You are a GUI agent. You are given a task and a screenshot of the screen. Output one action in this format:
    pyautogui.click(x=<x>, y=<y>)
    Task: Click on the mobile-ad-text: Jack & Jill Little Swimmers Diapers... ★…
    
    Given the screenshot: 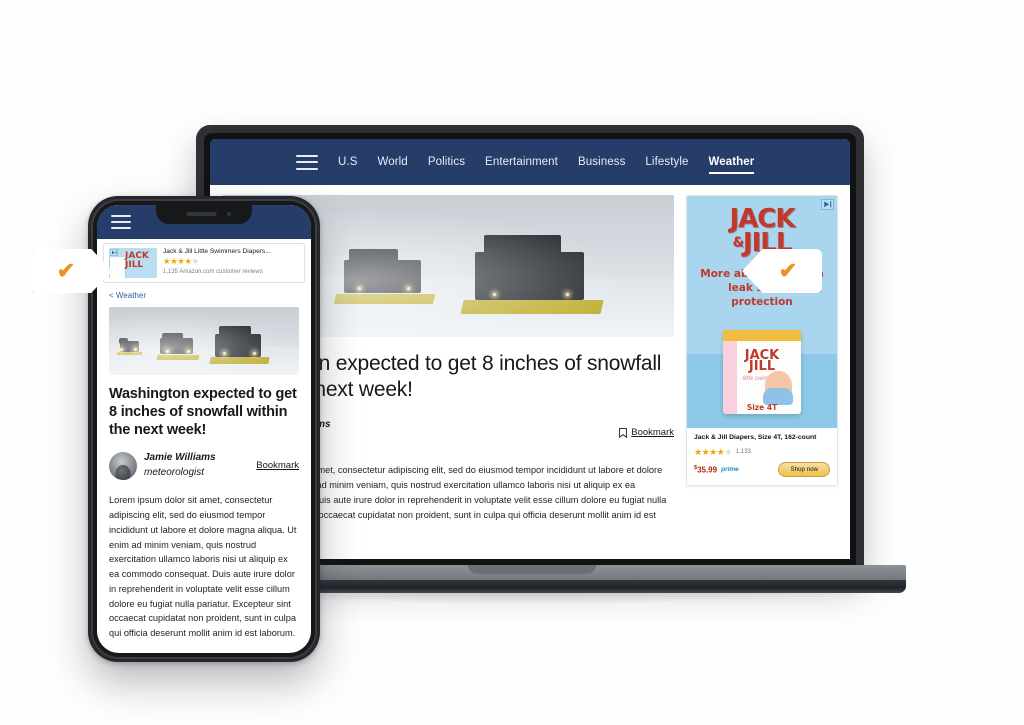 What is the action you would take?
    pyautogui.click(x=231, y=261)
    